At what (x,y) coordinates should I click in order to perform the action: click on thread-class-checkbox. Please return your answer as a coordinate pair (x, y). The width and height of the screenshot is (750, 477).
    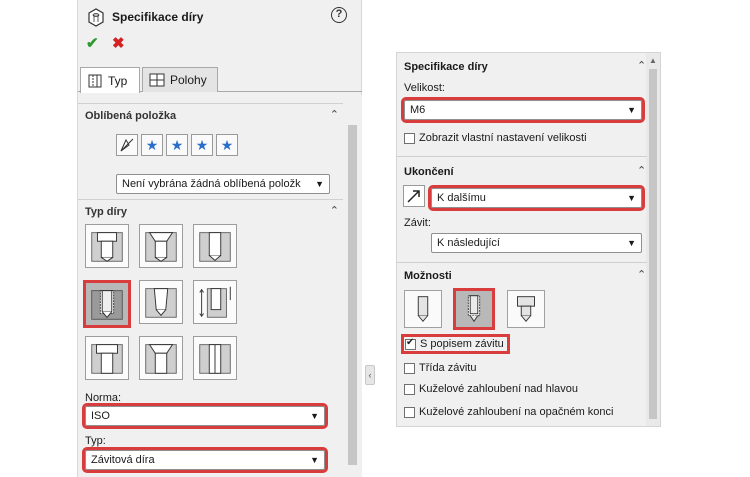
    Looking at the image, I should click on (409, 368).